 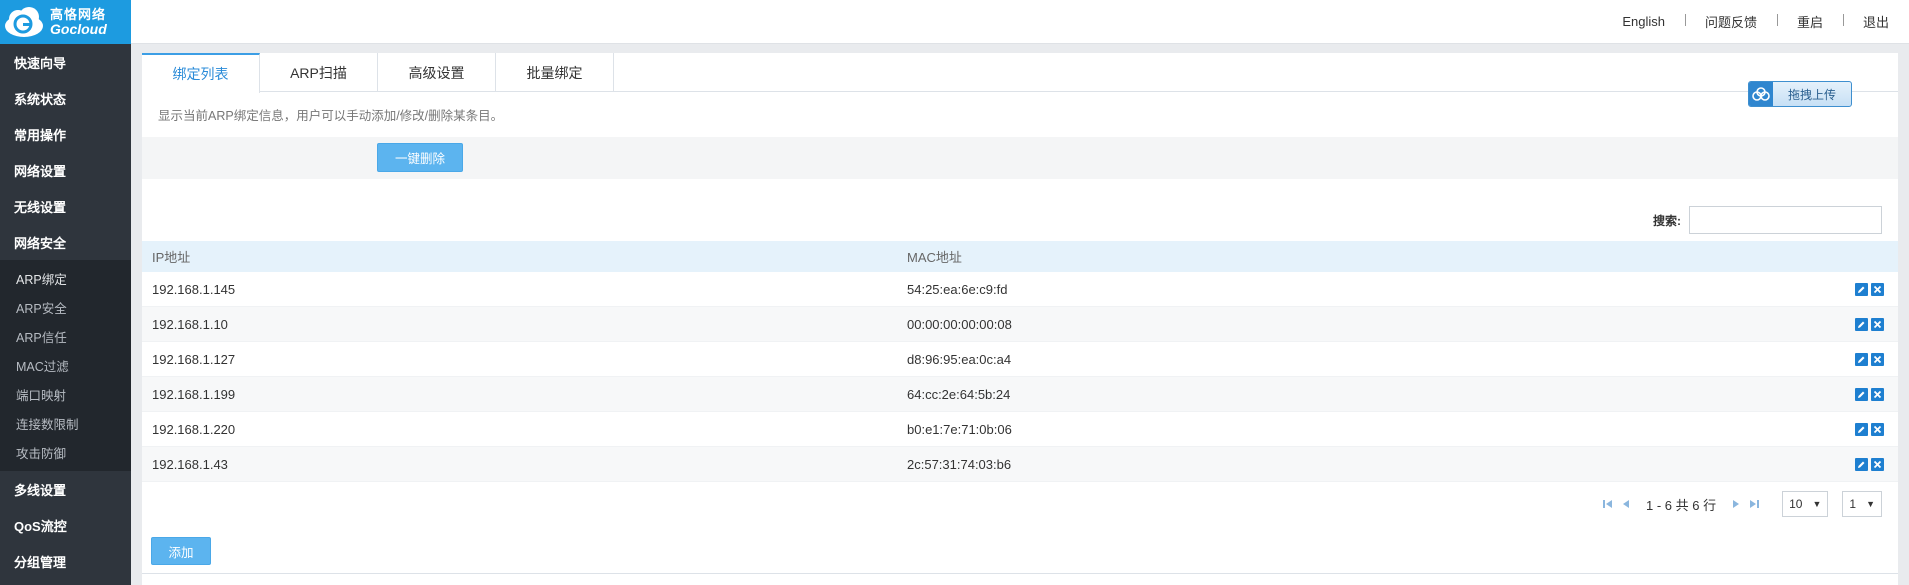 What do you see at coordinates (1020, 324) in the screenshot?
I see `table-row: 192.168.1.10 00:00:00:00:00:08` at bounding box center [1020, 324].